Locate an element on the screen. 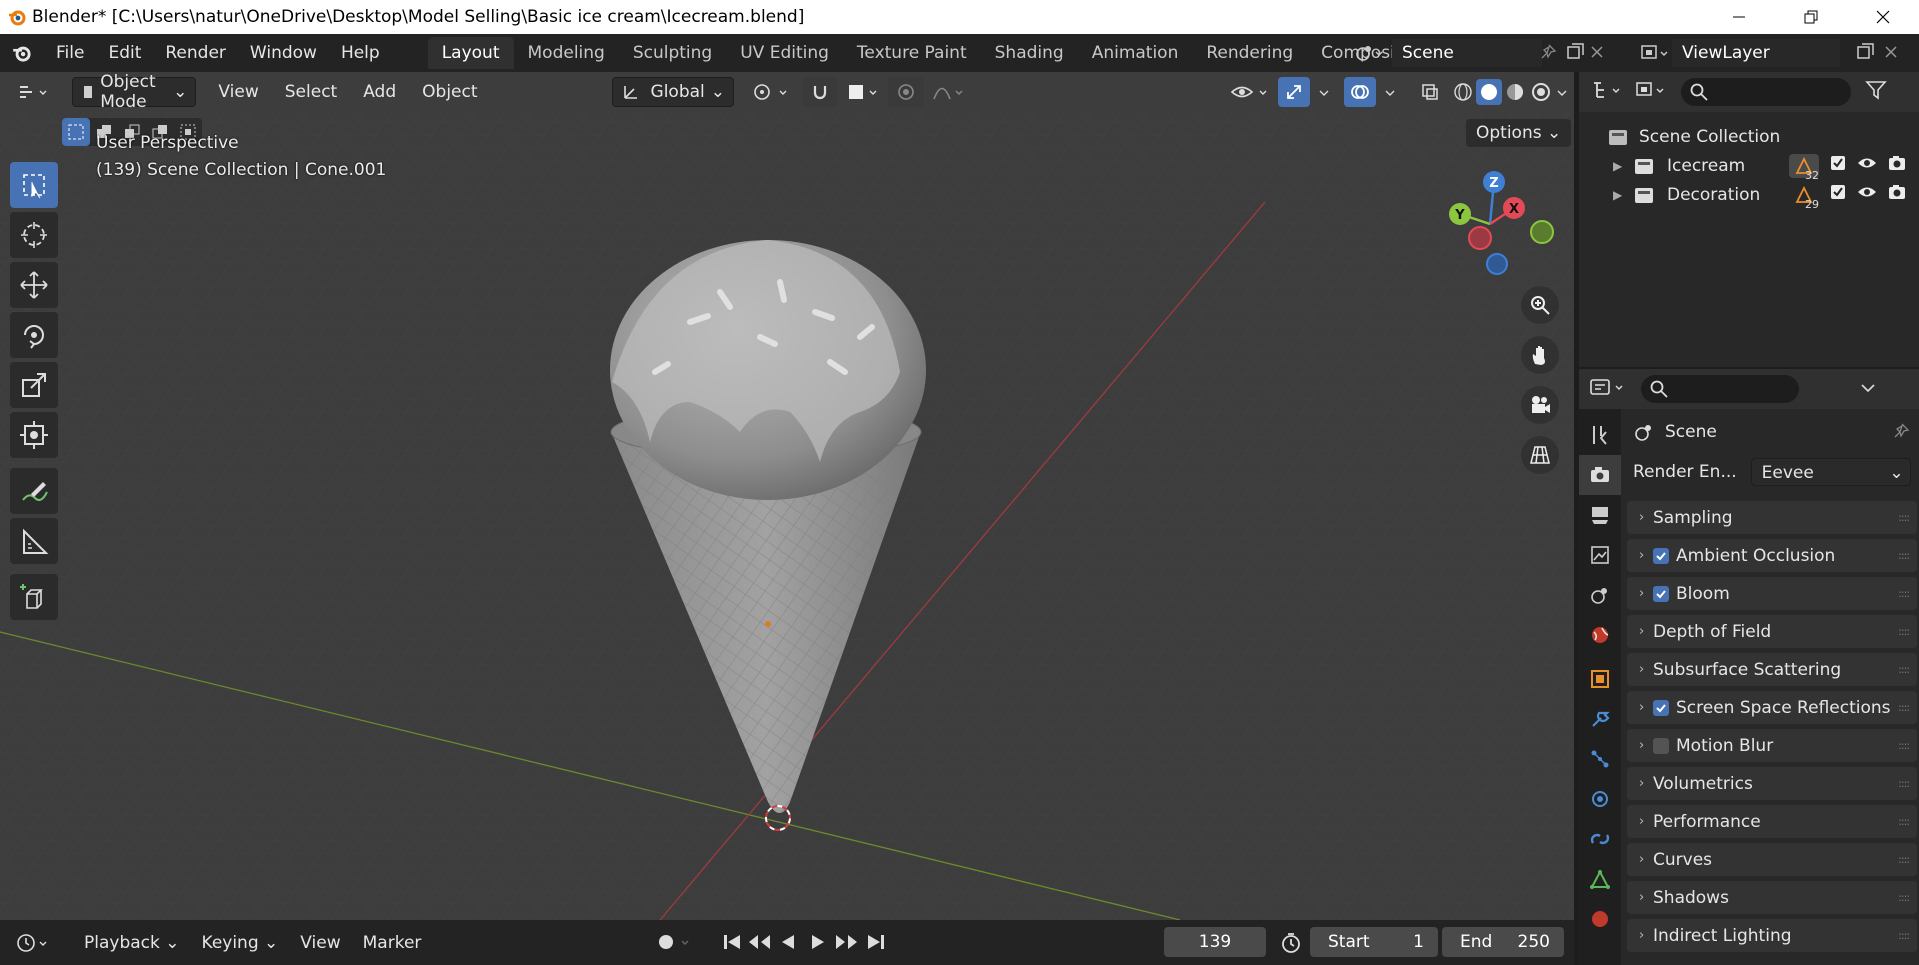 This screenshot has width=1919, height=965. editor-type-icon is located at coordinates (33, 92).